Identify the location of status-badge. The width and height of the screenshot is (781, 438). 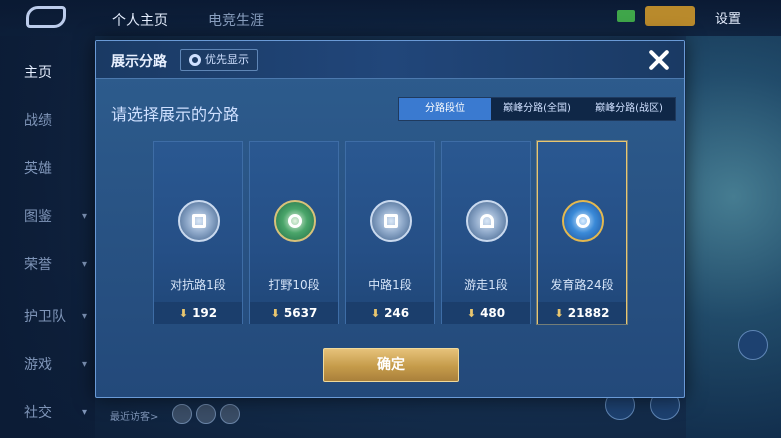
(670, 16).